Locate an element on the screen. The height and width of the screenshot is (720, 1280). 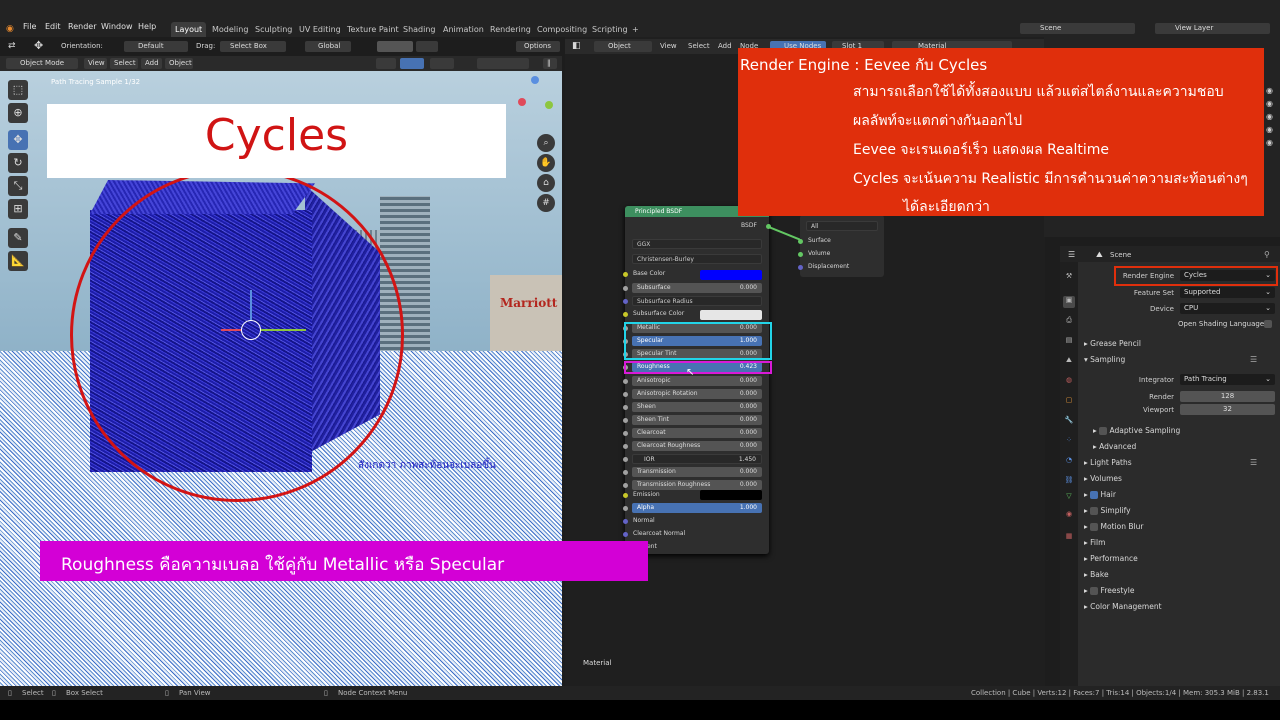
transform-orientation-dropdown: Global is located at coordinates (328, 46).